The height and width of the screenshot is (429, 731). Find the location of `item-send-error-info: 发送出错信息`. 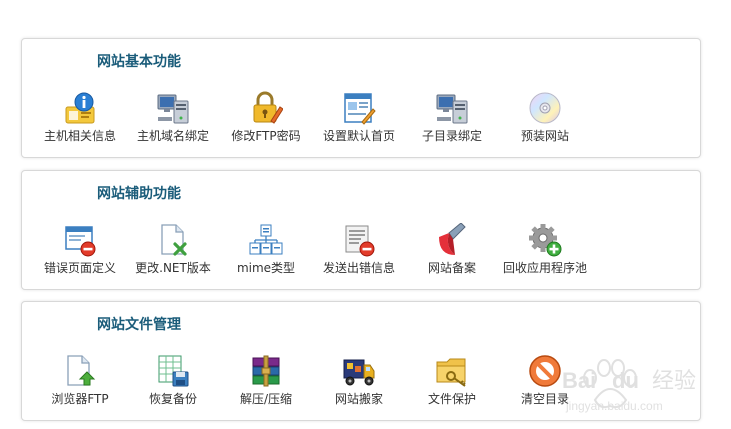

item-send-error-info: 发送出错信息 is located at coordinates (359, 249).